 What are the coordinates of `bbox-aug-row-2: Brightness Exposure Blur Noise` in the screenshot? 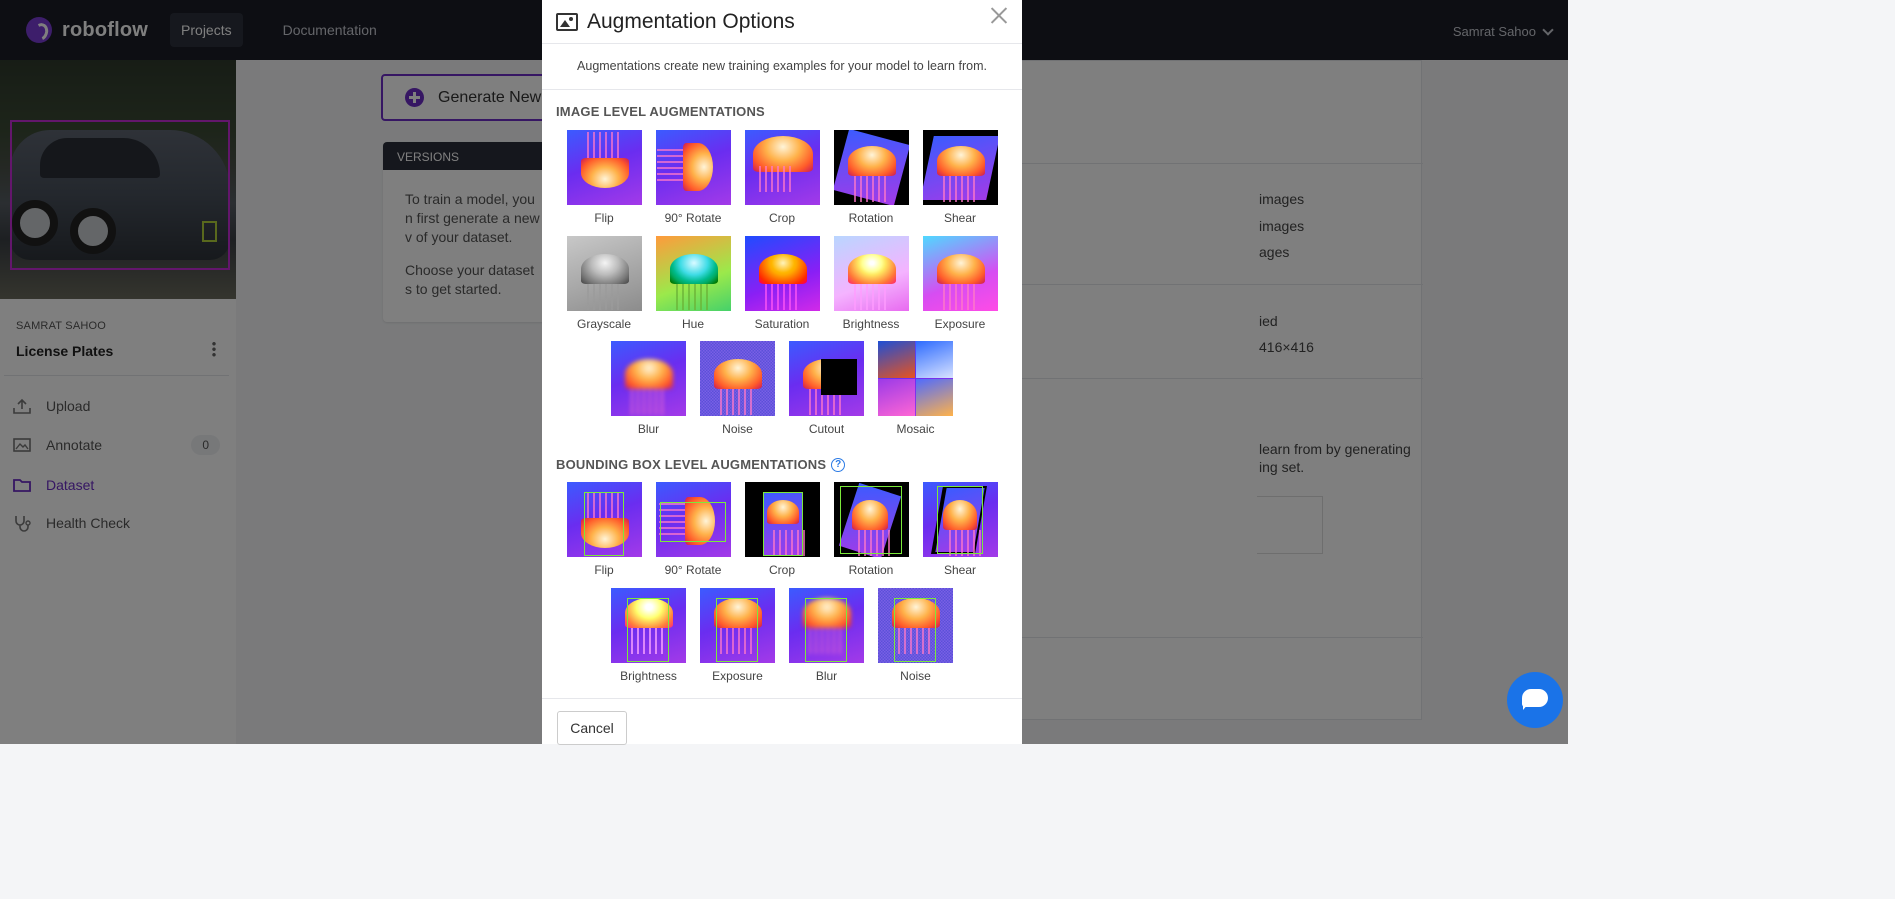 It's located at (782, 635).